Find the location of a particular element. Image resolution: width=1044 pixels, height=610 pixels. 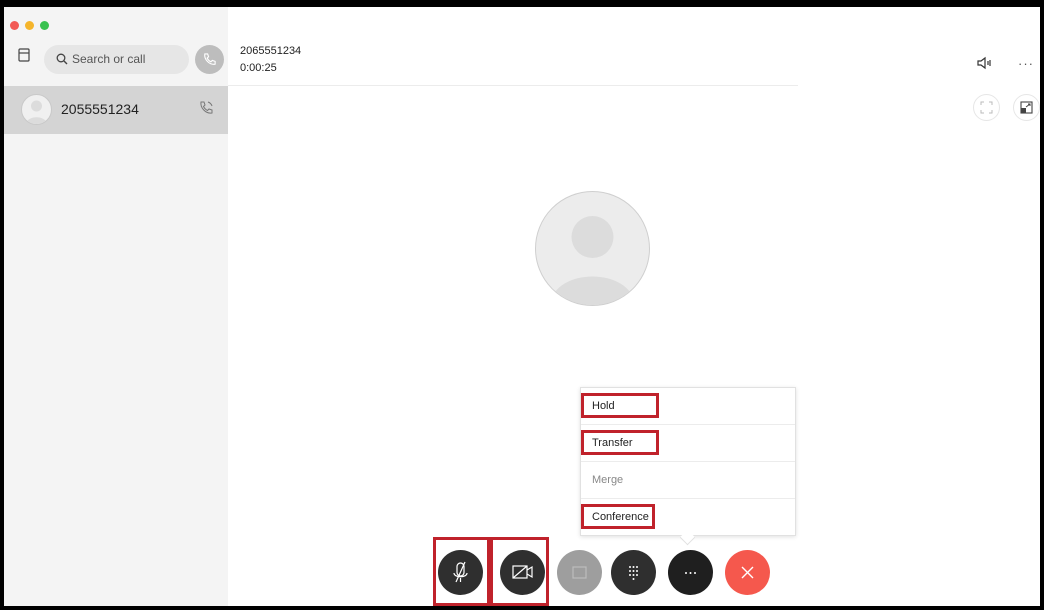

window-controls is located at coordinates (29, 25).